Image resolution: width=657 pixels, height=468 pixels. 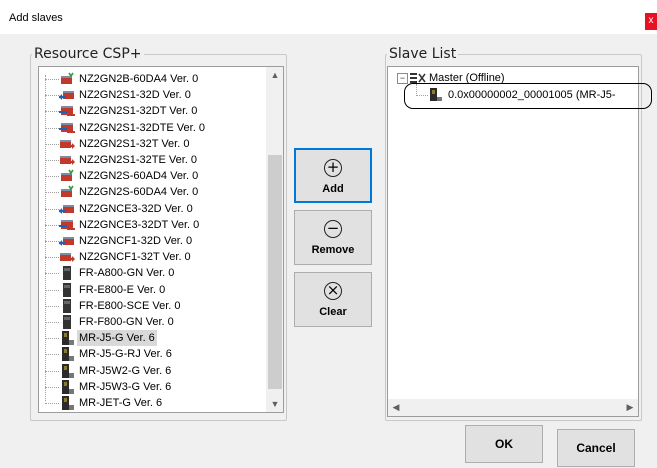 I want to click on resource-tree-item: NZ2GN2S1-32T Ver. 0, so click(x=153, y=144).